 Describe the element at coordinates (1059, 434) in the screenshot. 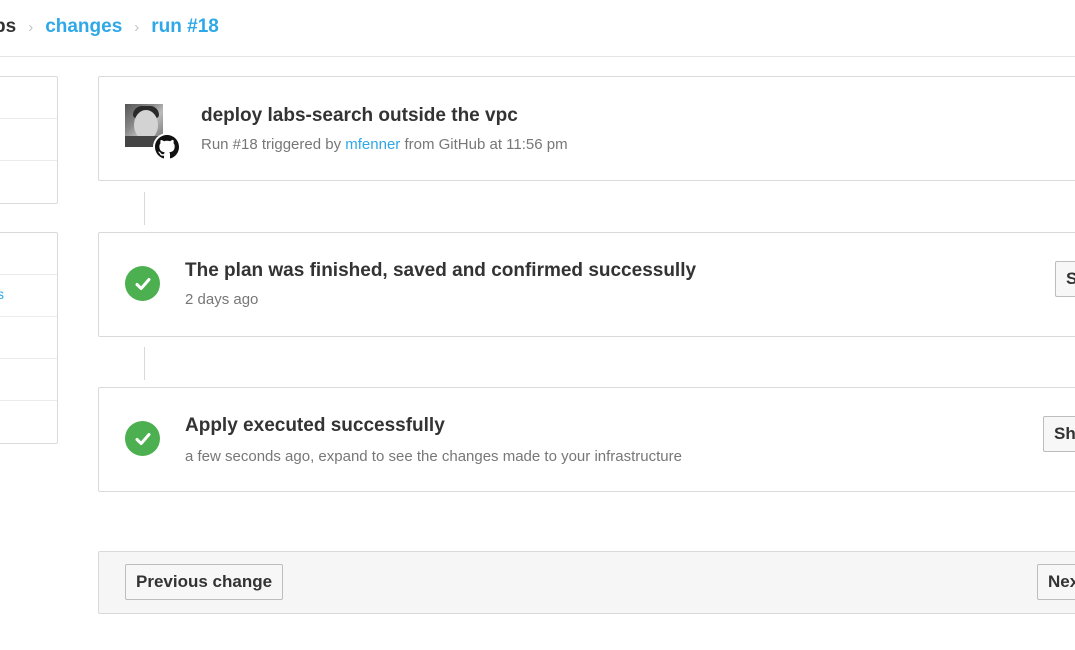

I see `show-apply-button: Sh` at that location.